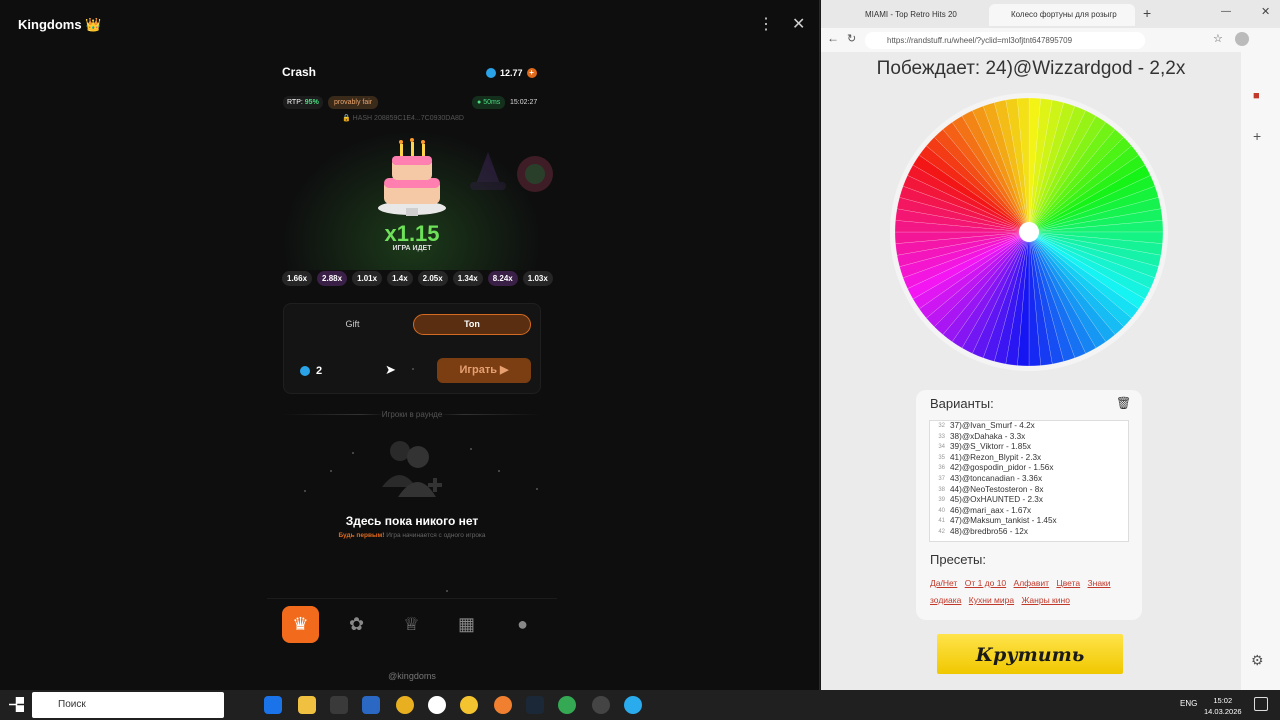 The height and width of the screenshot is (720, 1280). What do you see at coordinates (503, 705) in the screenshot?
I see `app-icon` at bounding box center [503, 705].